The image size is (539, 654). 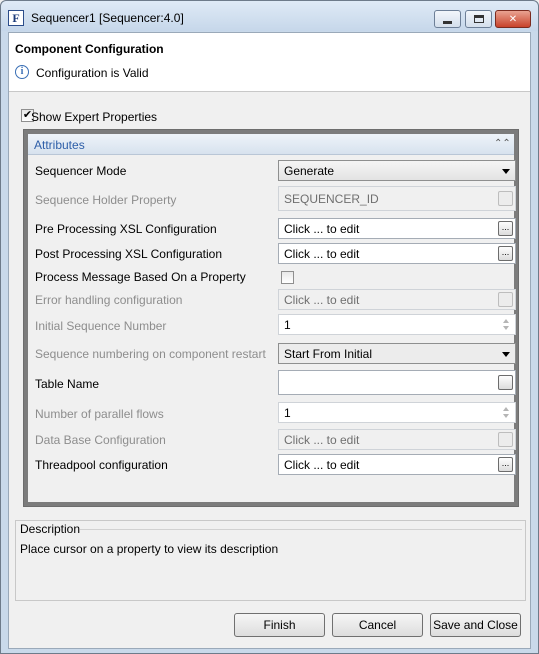 What do you see at coordinates (271, 144) in the screenshot?
I see `attributes-header: Attributes ⌃⌃` at bounding box center [271, 144].